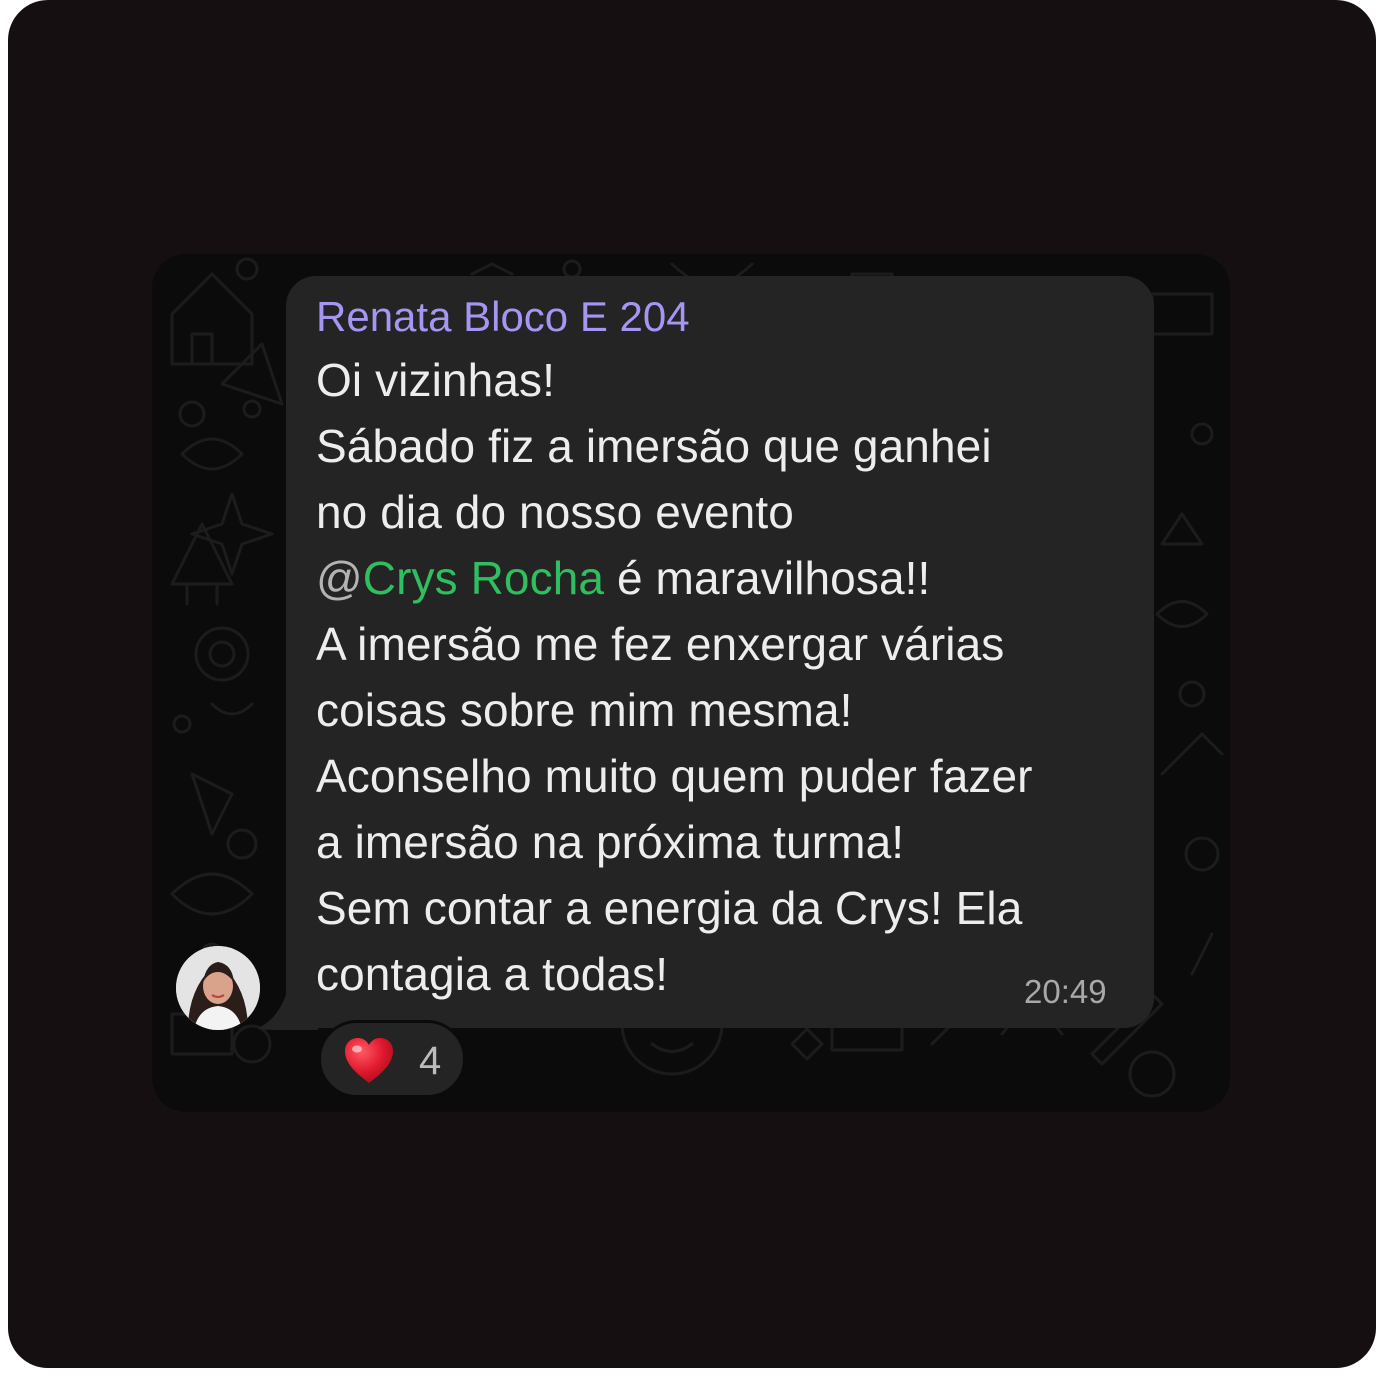 The width and height of the screenshot is (1384, 1384). Describe the element at coordinates (767, 578) in the screenshot. I see `message-text: é maravilhosa!!` at that location.